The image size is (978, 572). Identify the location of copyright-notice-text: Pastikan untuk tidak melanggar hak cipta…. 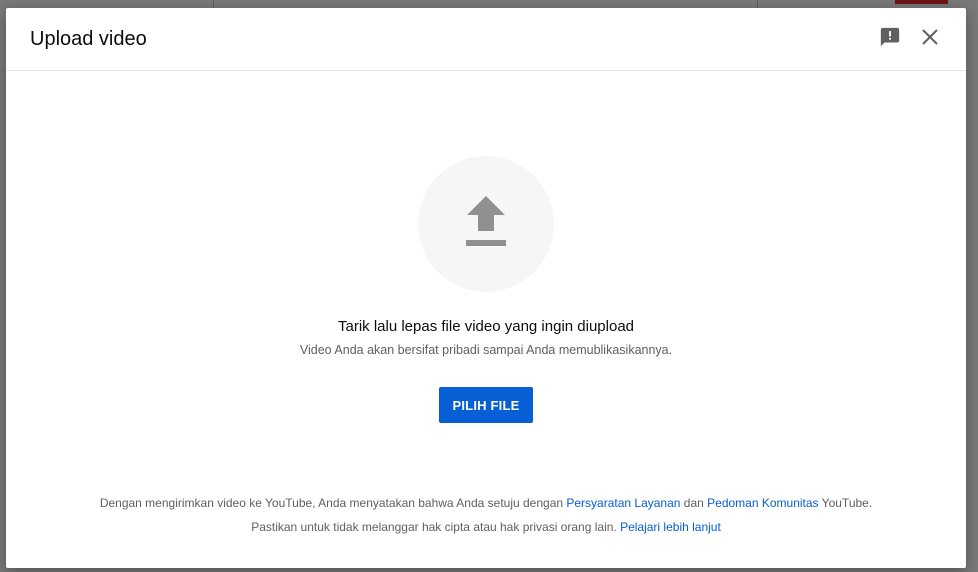
(436, 527).